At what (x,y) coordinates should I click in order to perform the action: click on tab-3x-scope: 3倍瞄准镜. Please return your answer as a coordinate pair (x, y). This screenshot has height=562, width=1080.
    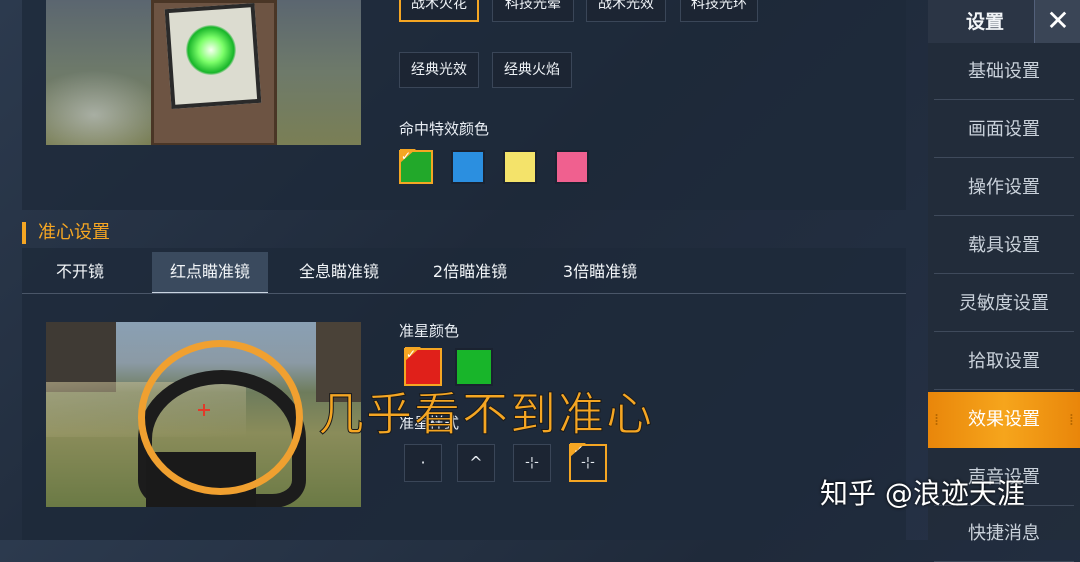
    Looking at the image, I should click on (600, 272).